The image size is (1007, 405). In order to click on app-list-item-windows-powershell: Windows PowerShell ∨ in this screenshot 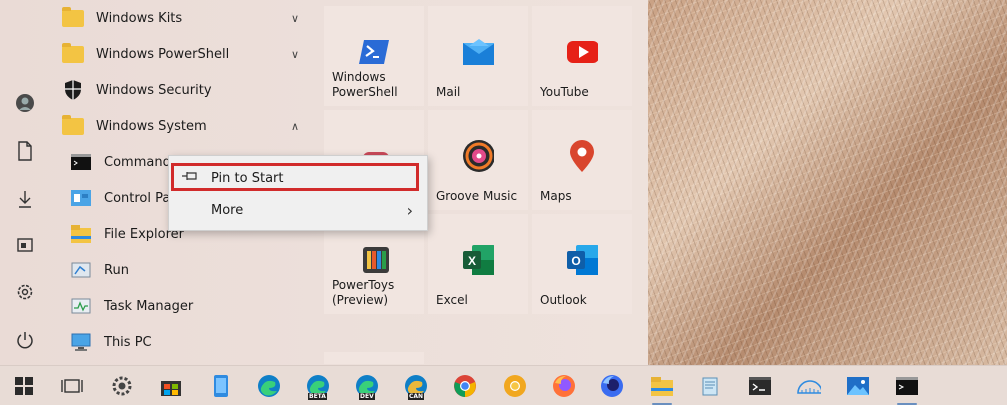, I will do `click(187, 54)`.